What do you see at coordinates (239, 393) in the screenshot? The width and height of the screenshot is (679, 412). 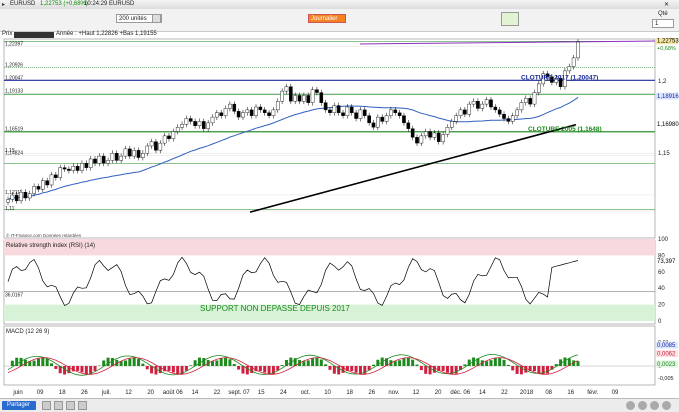 I see `x-axis-tick: sept. 07` at bounding box center [239, 393].